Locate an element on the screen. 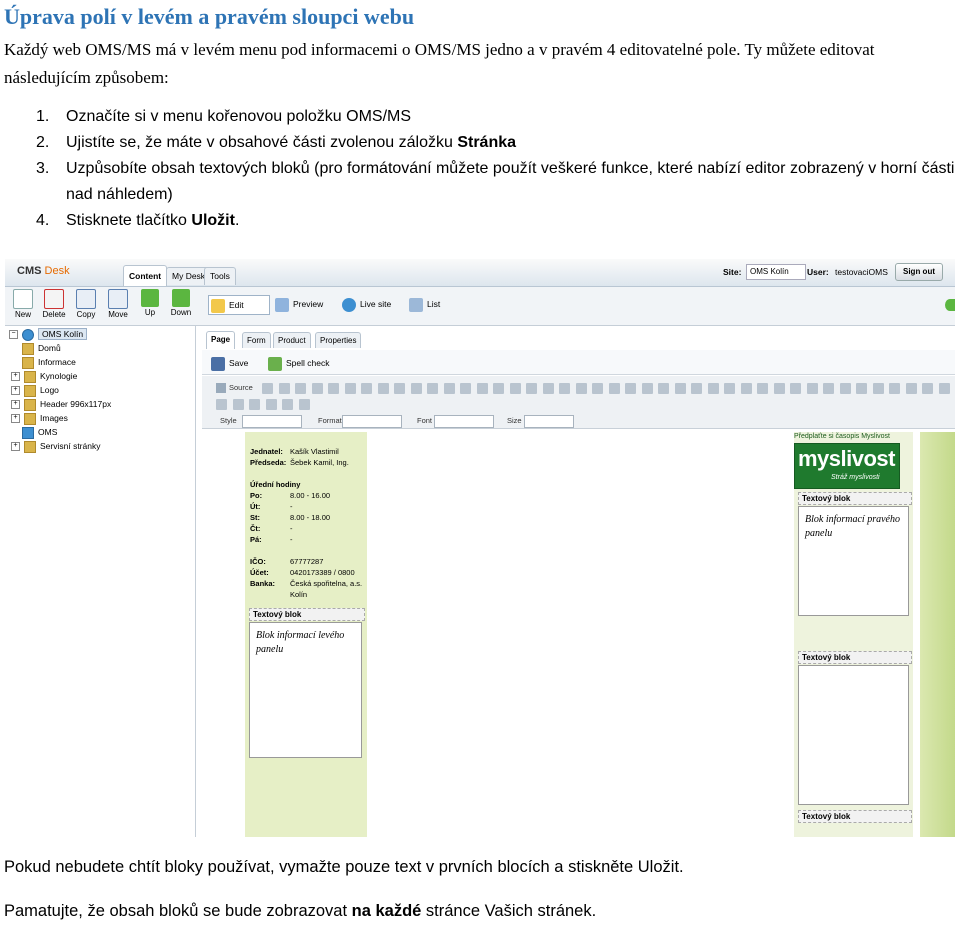  tree-item: + Logo is located at coordinates (35, 390).